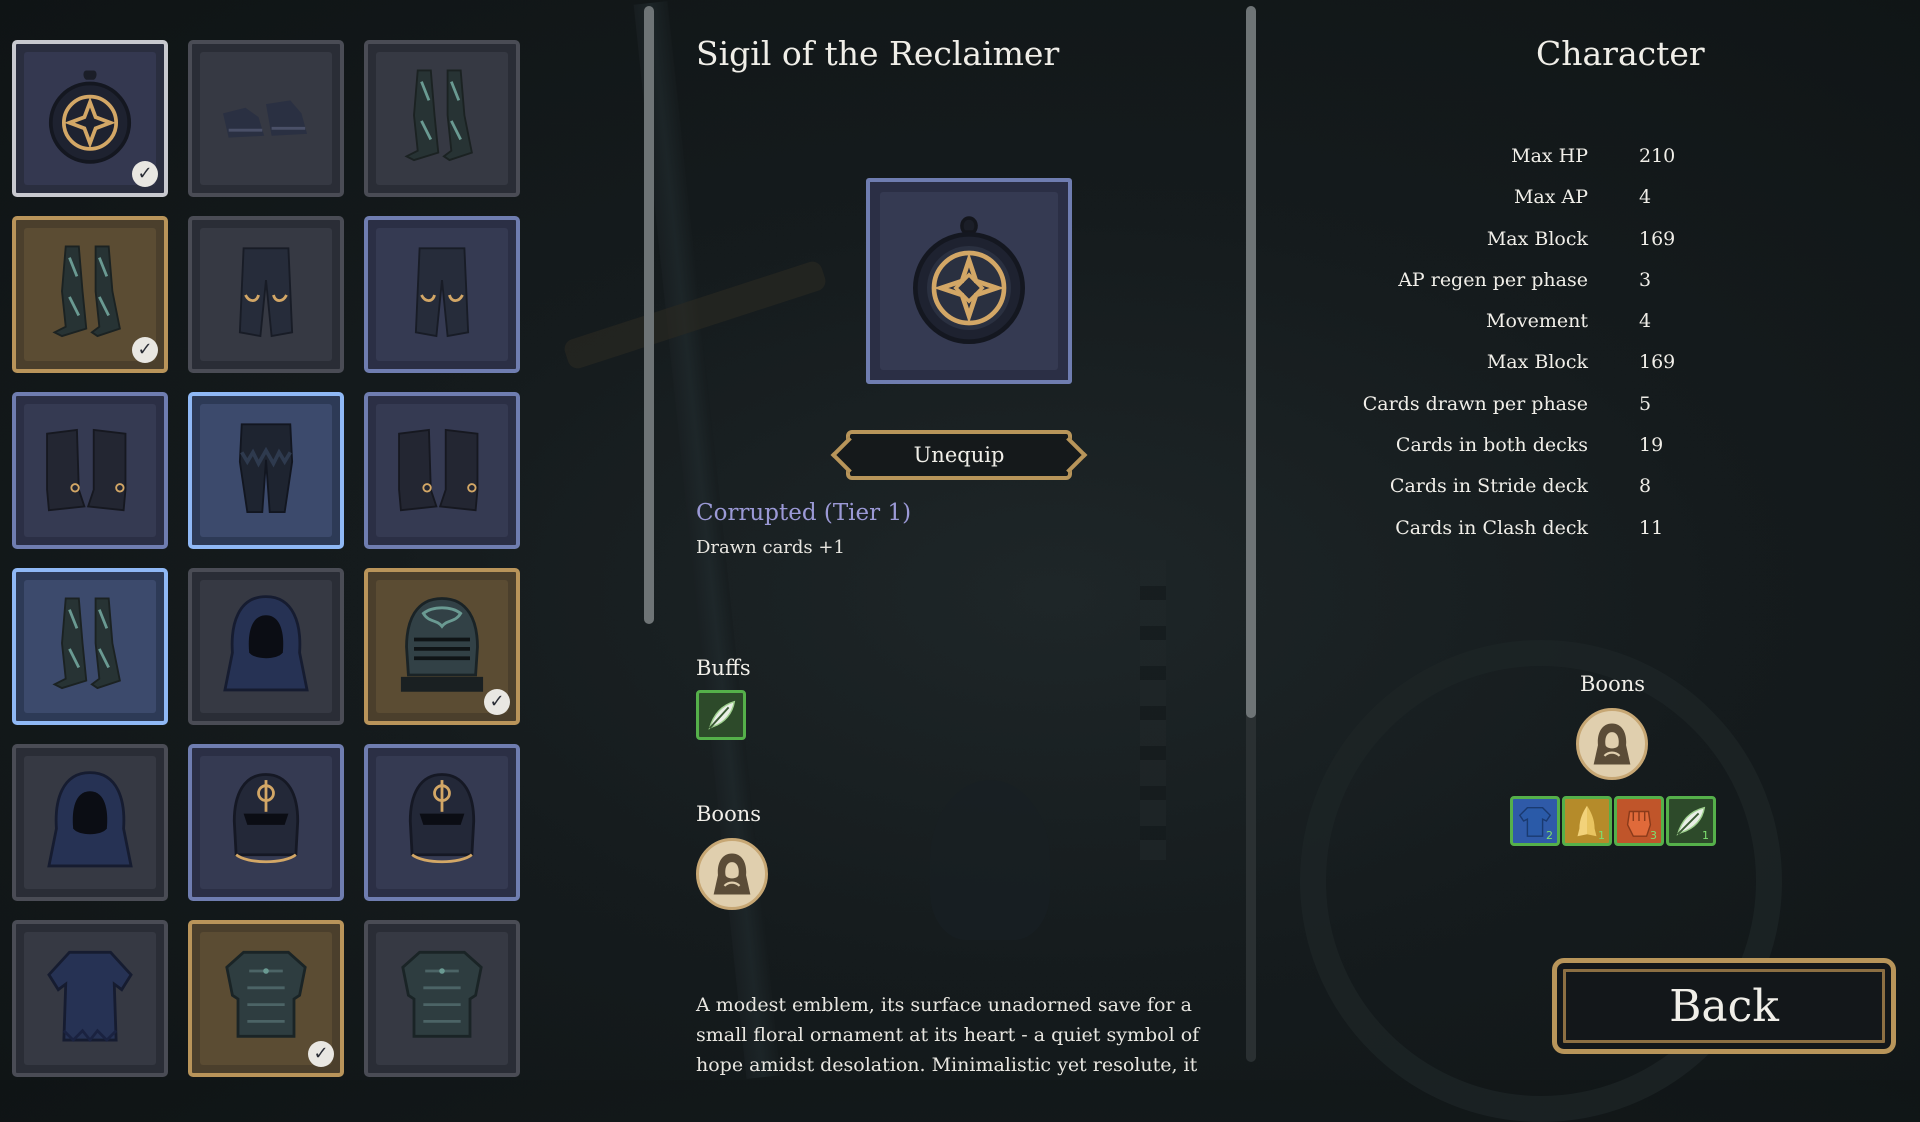 This screenshot has height=1122, width=1920. Describe the element at coordinates (990, 860) in the screenshot. I see `background-bottle` at that location.